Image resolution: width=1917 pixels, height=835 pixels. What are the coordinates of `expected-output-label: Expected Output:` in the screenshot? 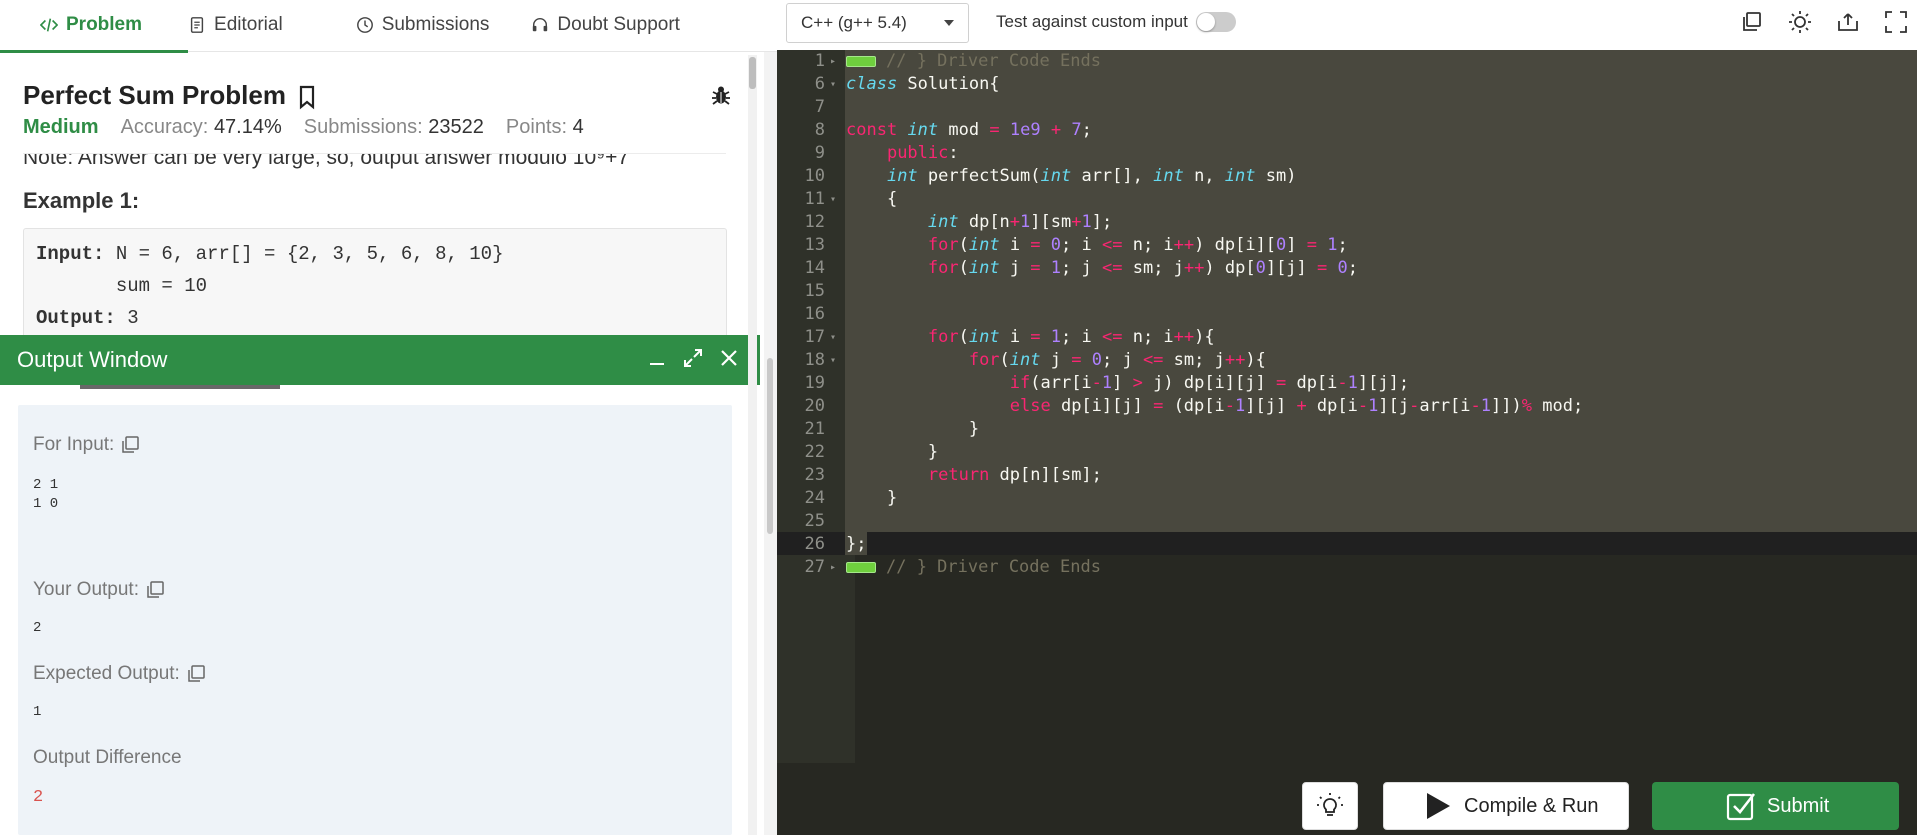 It's located at (119, 674).